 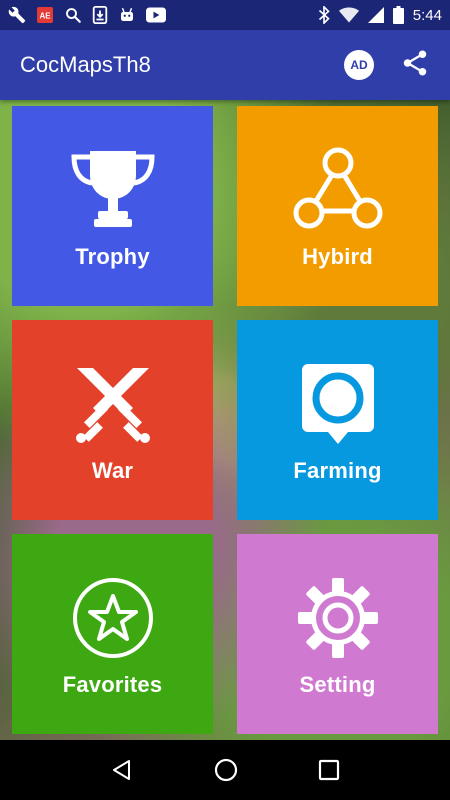 What do you see at coordinates (113, 190) in the screenshot?
I see `trophy-icon` at bounding box center [113, 190].